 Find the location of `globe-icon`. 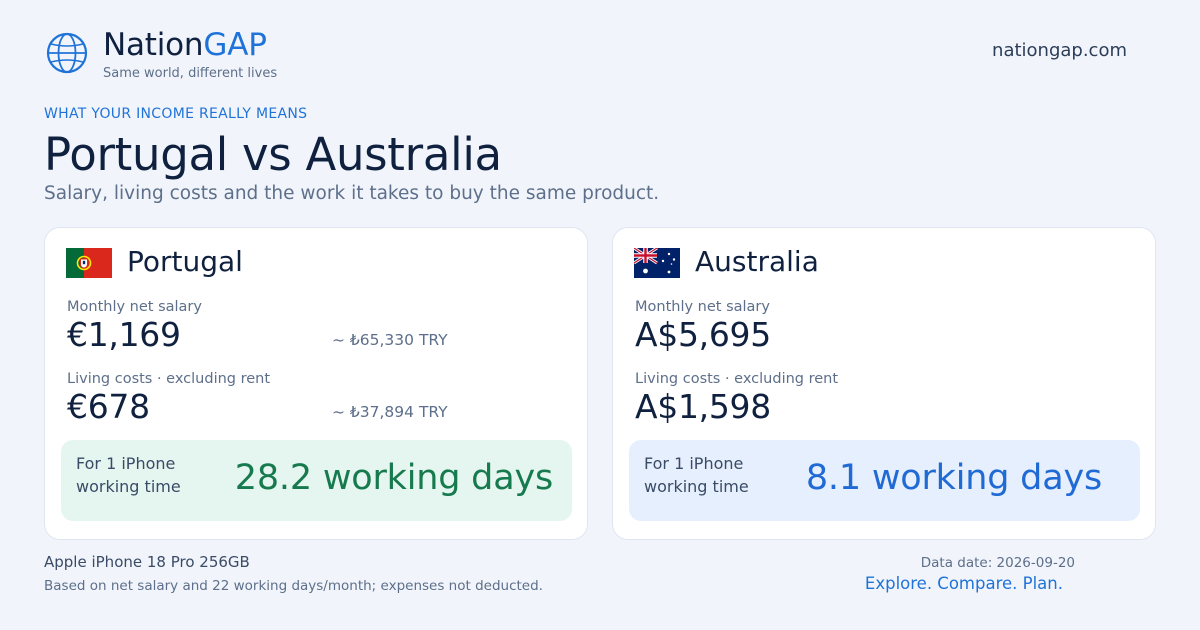

globe-icon is located at coordinates (67, 53).